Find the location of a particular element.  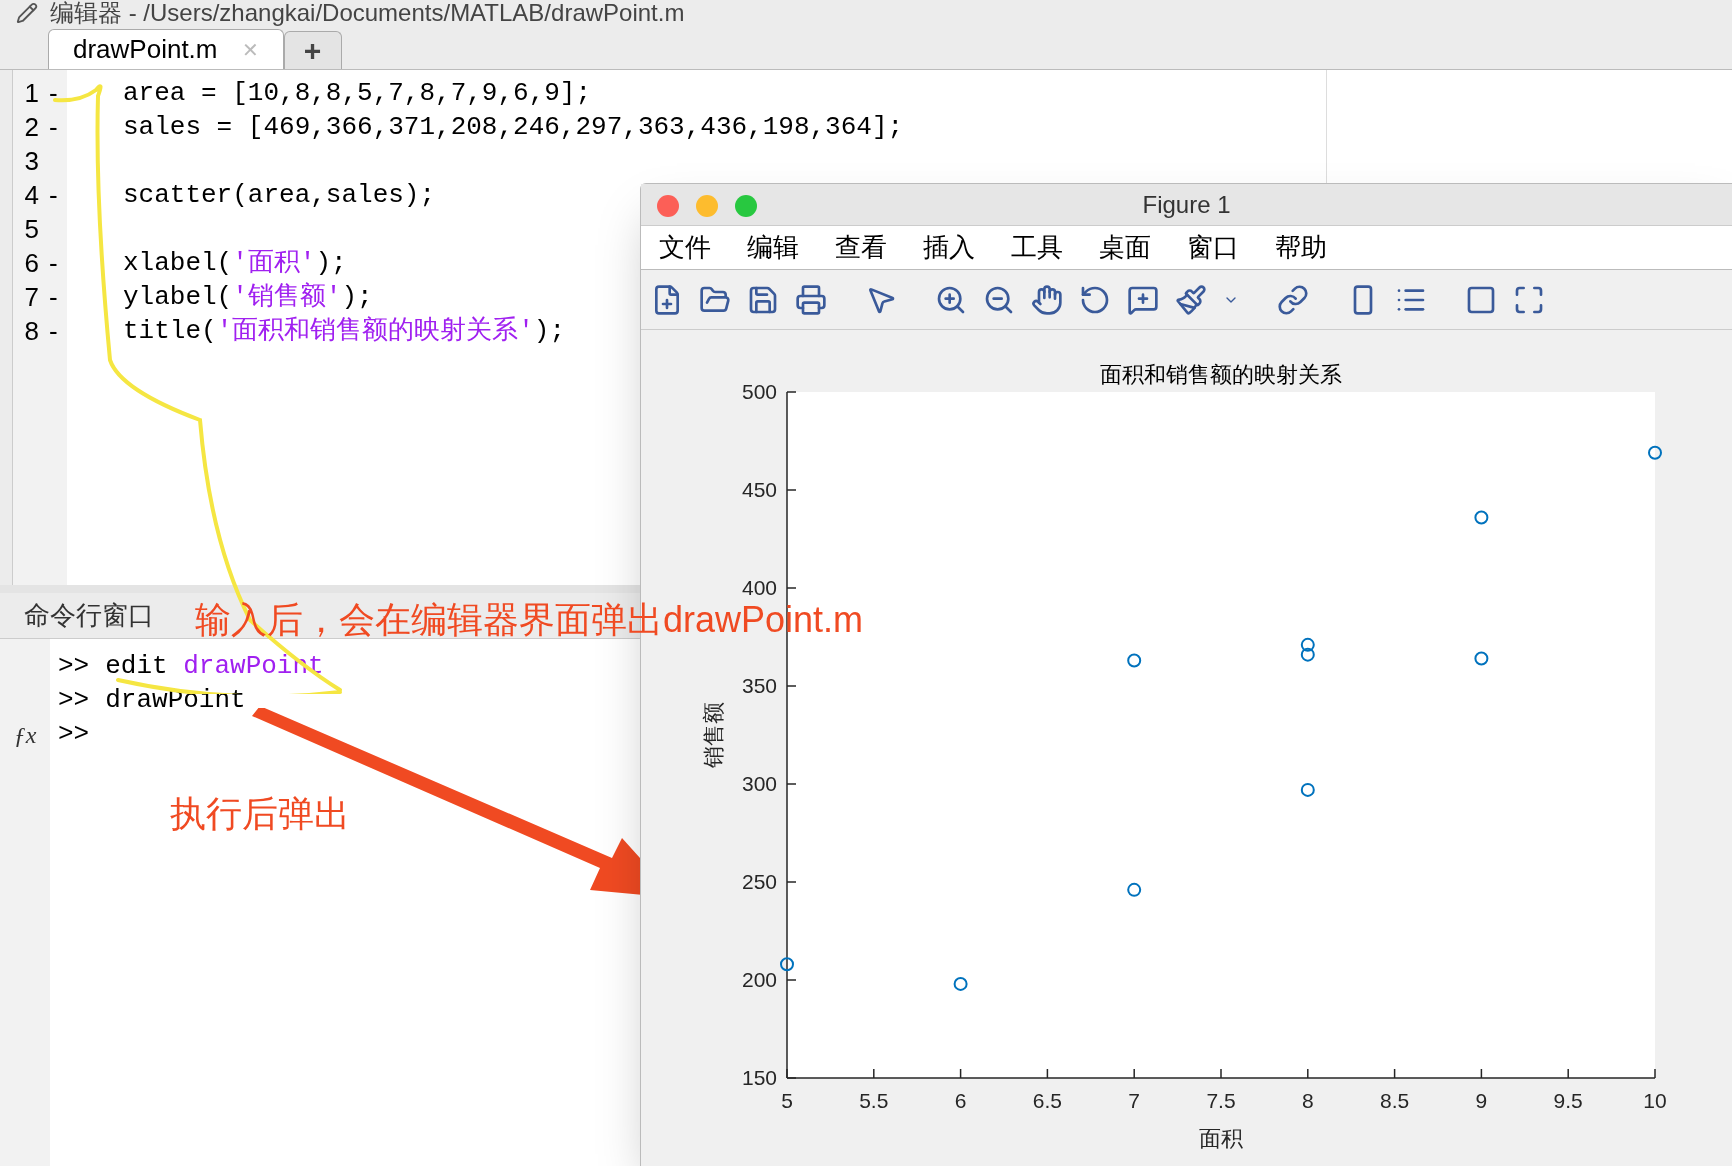

line-number: 2 is located at coordinates (31, 127).